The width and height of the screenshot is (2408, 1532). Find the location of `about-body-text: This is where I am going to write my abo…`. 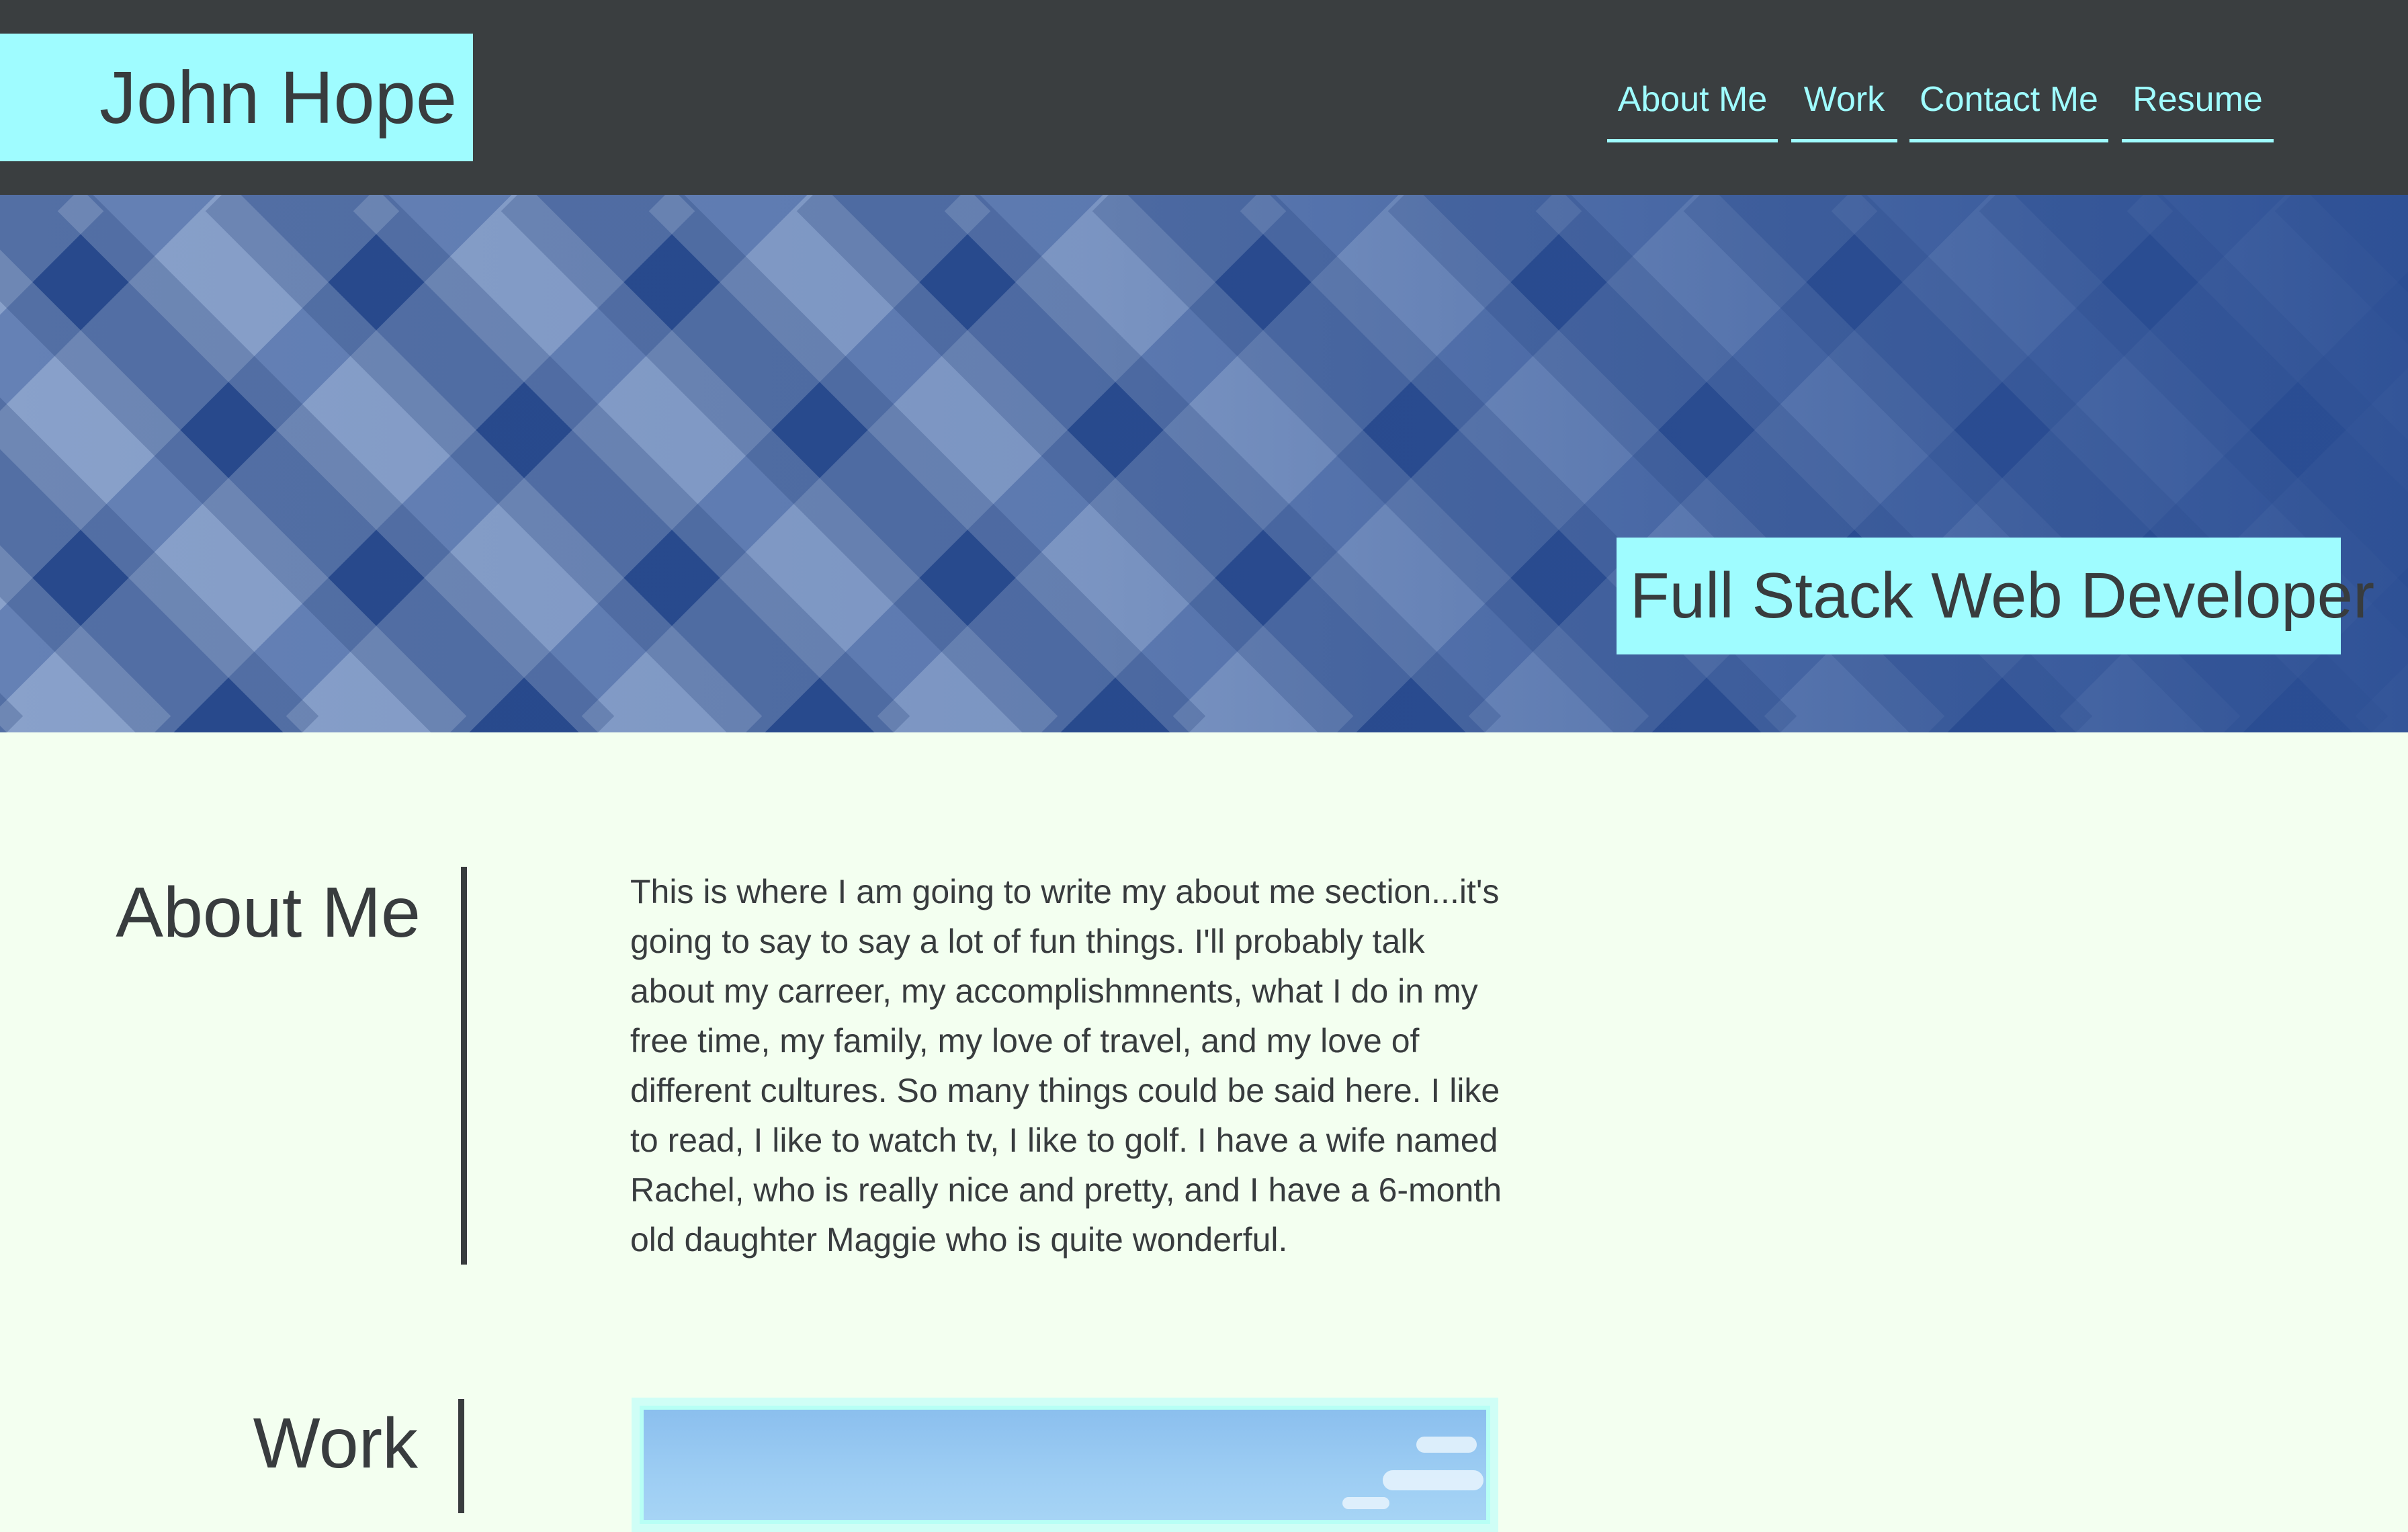

about-body-text: This is where I am going to write my abo… is located at coordinates (1066, 1066).